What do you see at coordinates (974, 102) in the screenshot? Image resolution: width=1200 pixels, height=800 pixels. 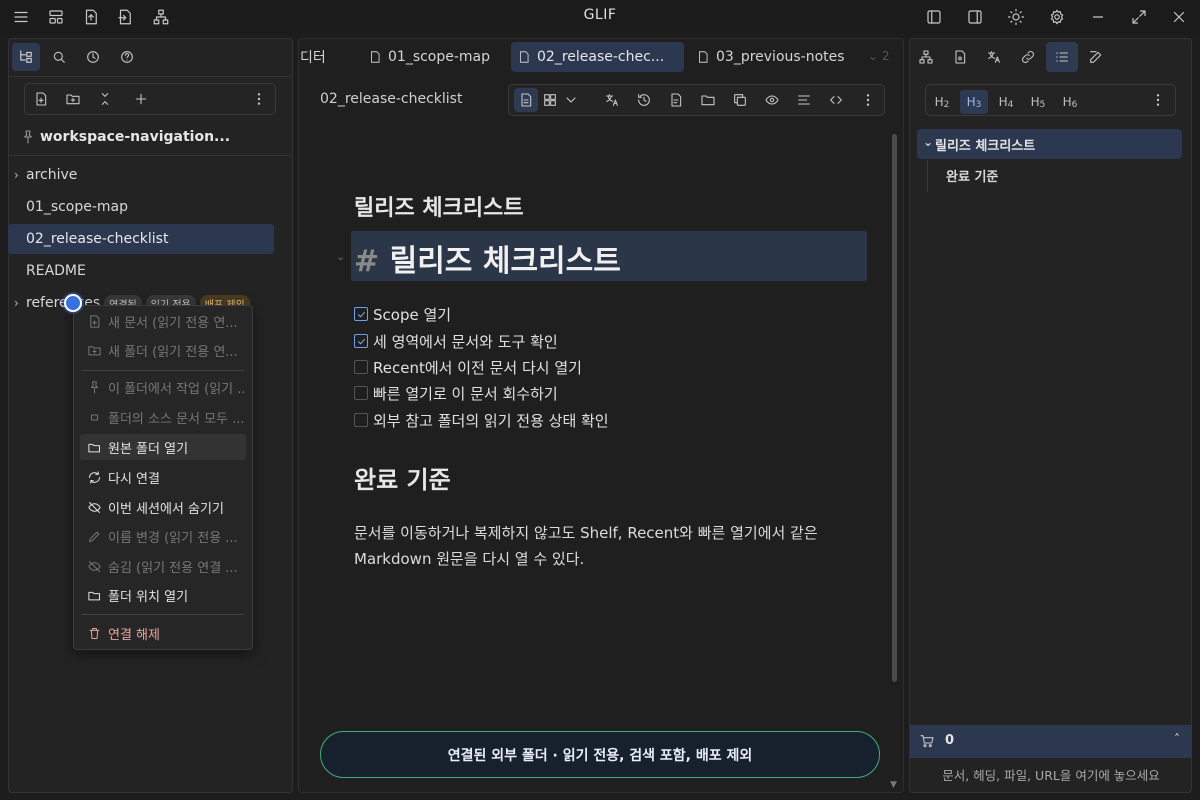 I see `heading-level-h3: H3` at bounding box center [974, 102].